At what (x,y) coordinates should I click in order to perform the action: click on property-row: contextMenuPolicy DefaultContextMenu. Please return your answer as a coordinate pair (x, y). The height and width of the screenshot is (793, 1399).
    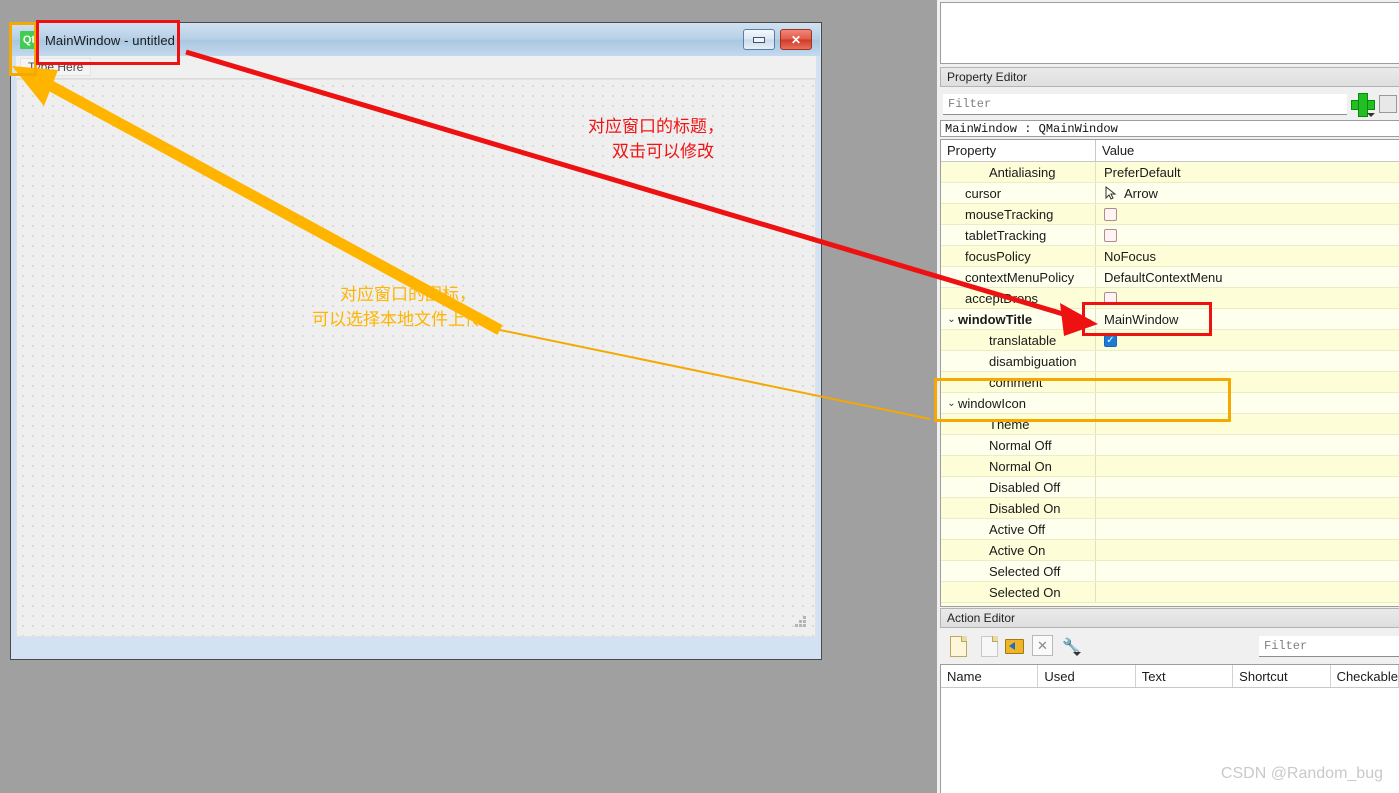
    Looking at the image, I should click on (1170, 277).